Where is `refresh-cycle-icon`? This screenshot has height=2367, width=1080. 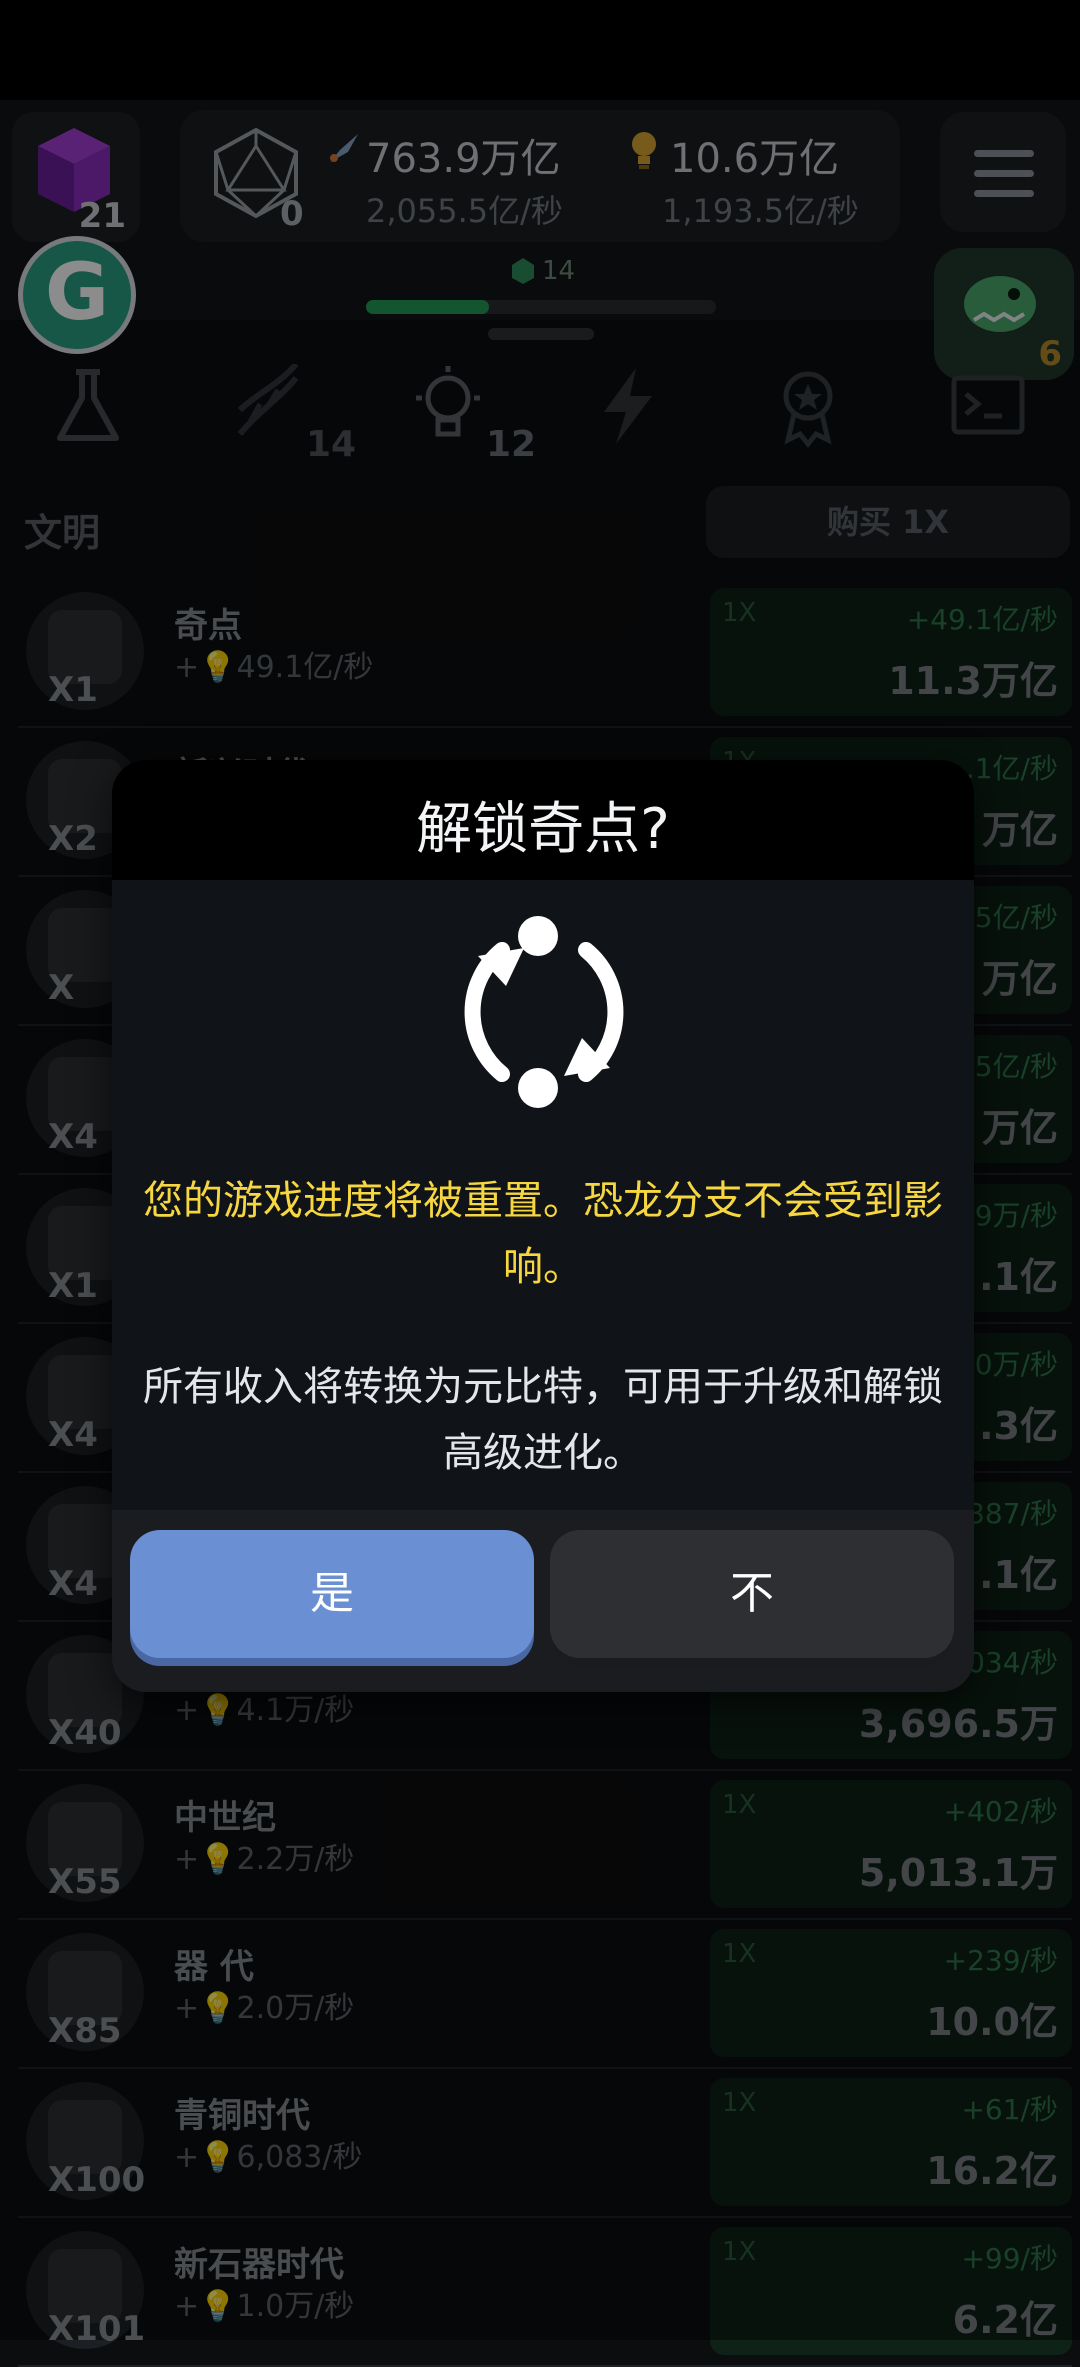 refresh-cycle-icon is located at coordinates (544, 1012).